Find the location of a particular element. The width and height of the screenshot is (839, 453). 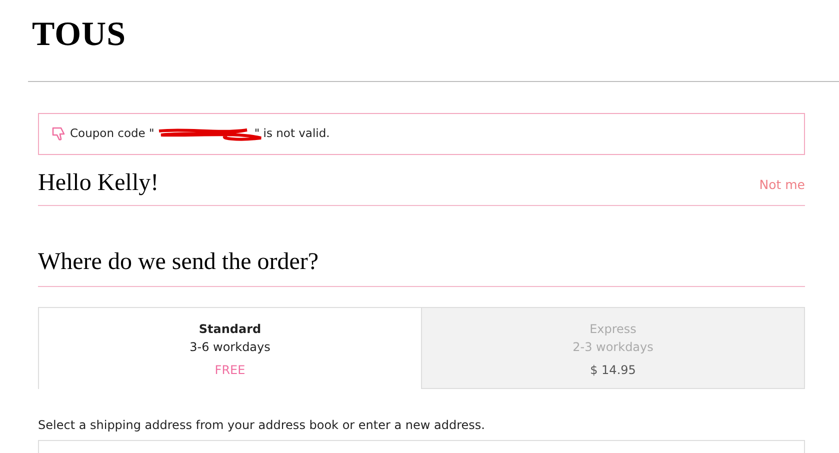

delivery-time: 3-6 workdays is located at coordinates (230, 347).